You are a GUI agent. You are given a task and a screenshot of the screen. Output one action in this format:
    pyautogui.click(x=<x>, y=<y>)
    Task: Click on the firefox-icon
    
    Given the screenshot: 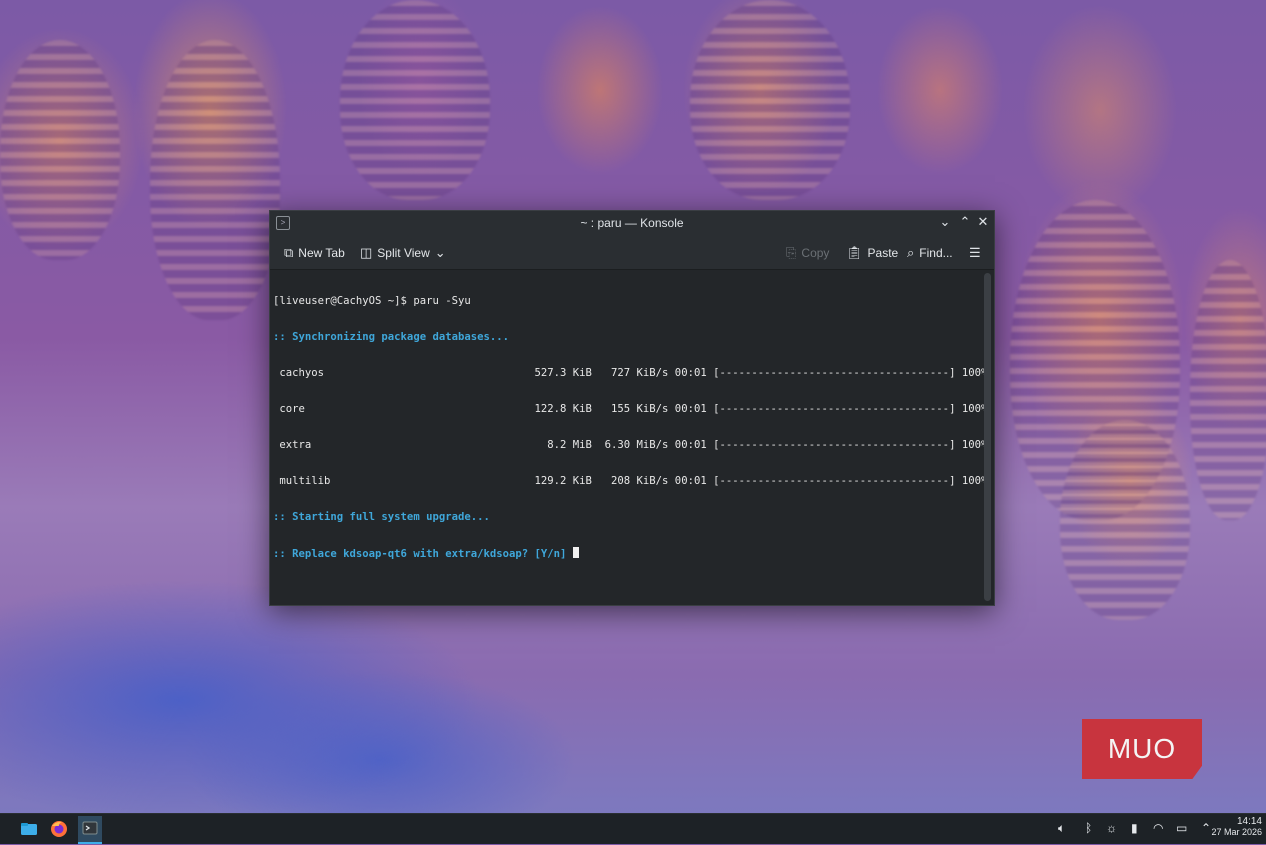 What is the action you would take?
    pyautogui.click(x=59, y=829)
    